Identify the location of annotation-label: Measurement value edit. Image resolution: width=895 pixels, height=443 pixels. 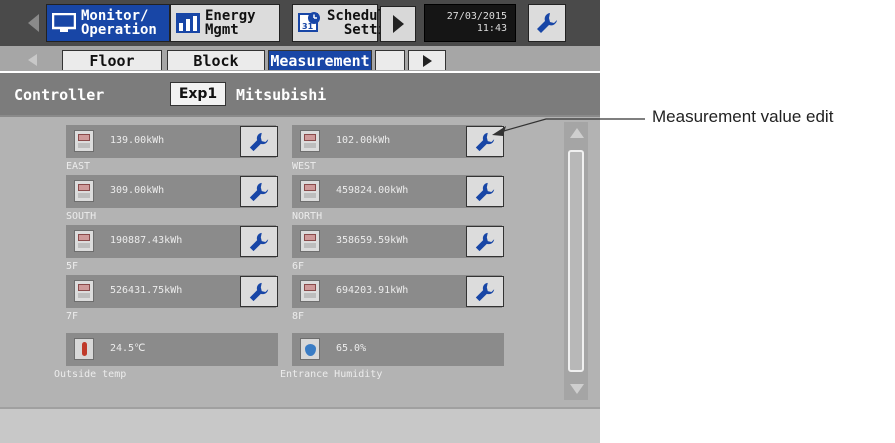
(743, 116).